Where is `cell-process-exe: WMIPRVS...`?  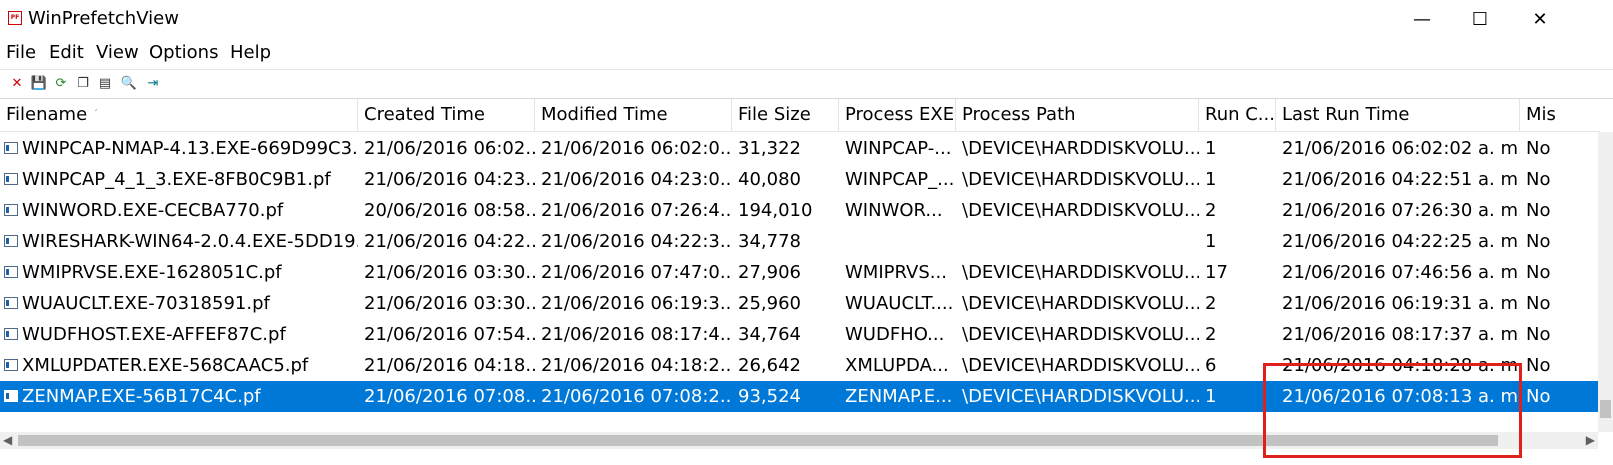
cell-process-exe: WMIPRVS... is located at coordinates (896, 272).